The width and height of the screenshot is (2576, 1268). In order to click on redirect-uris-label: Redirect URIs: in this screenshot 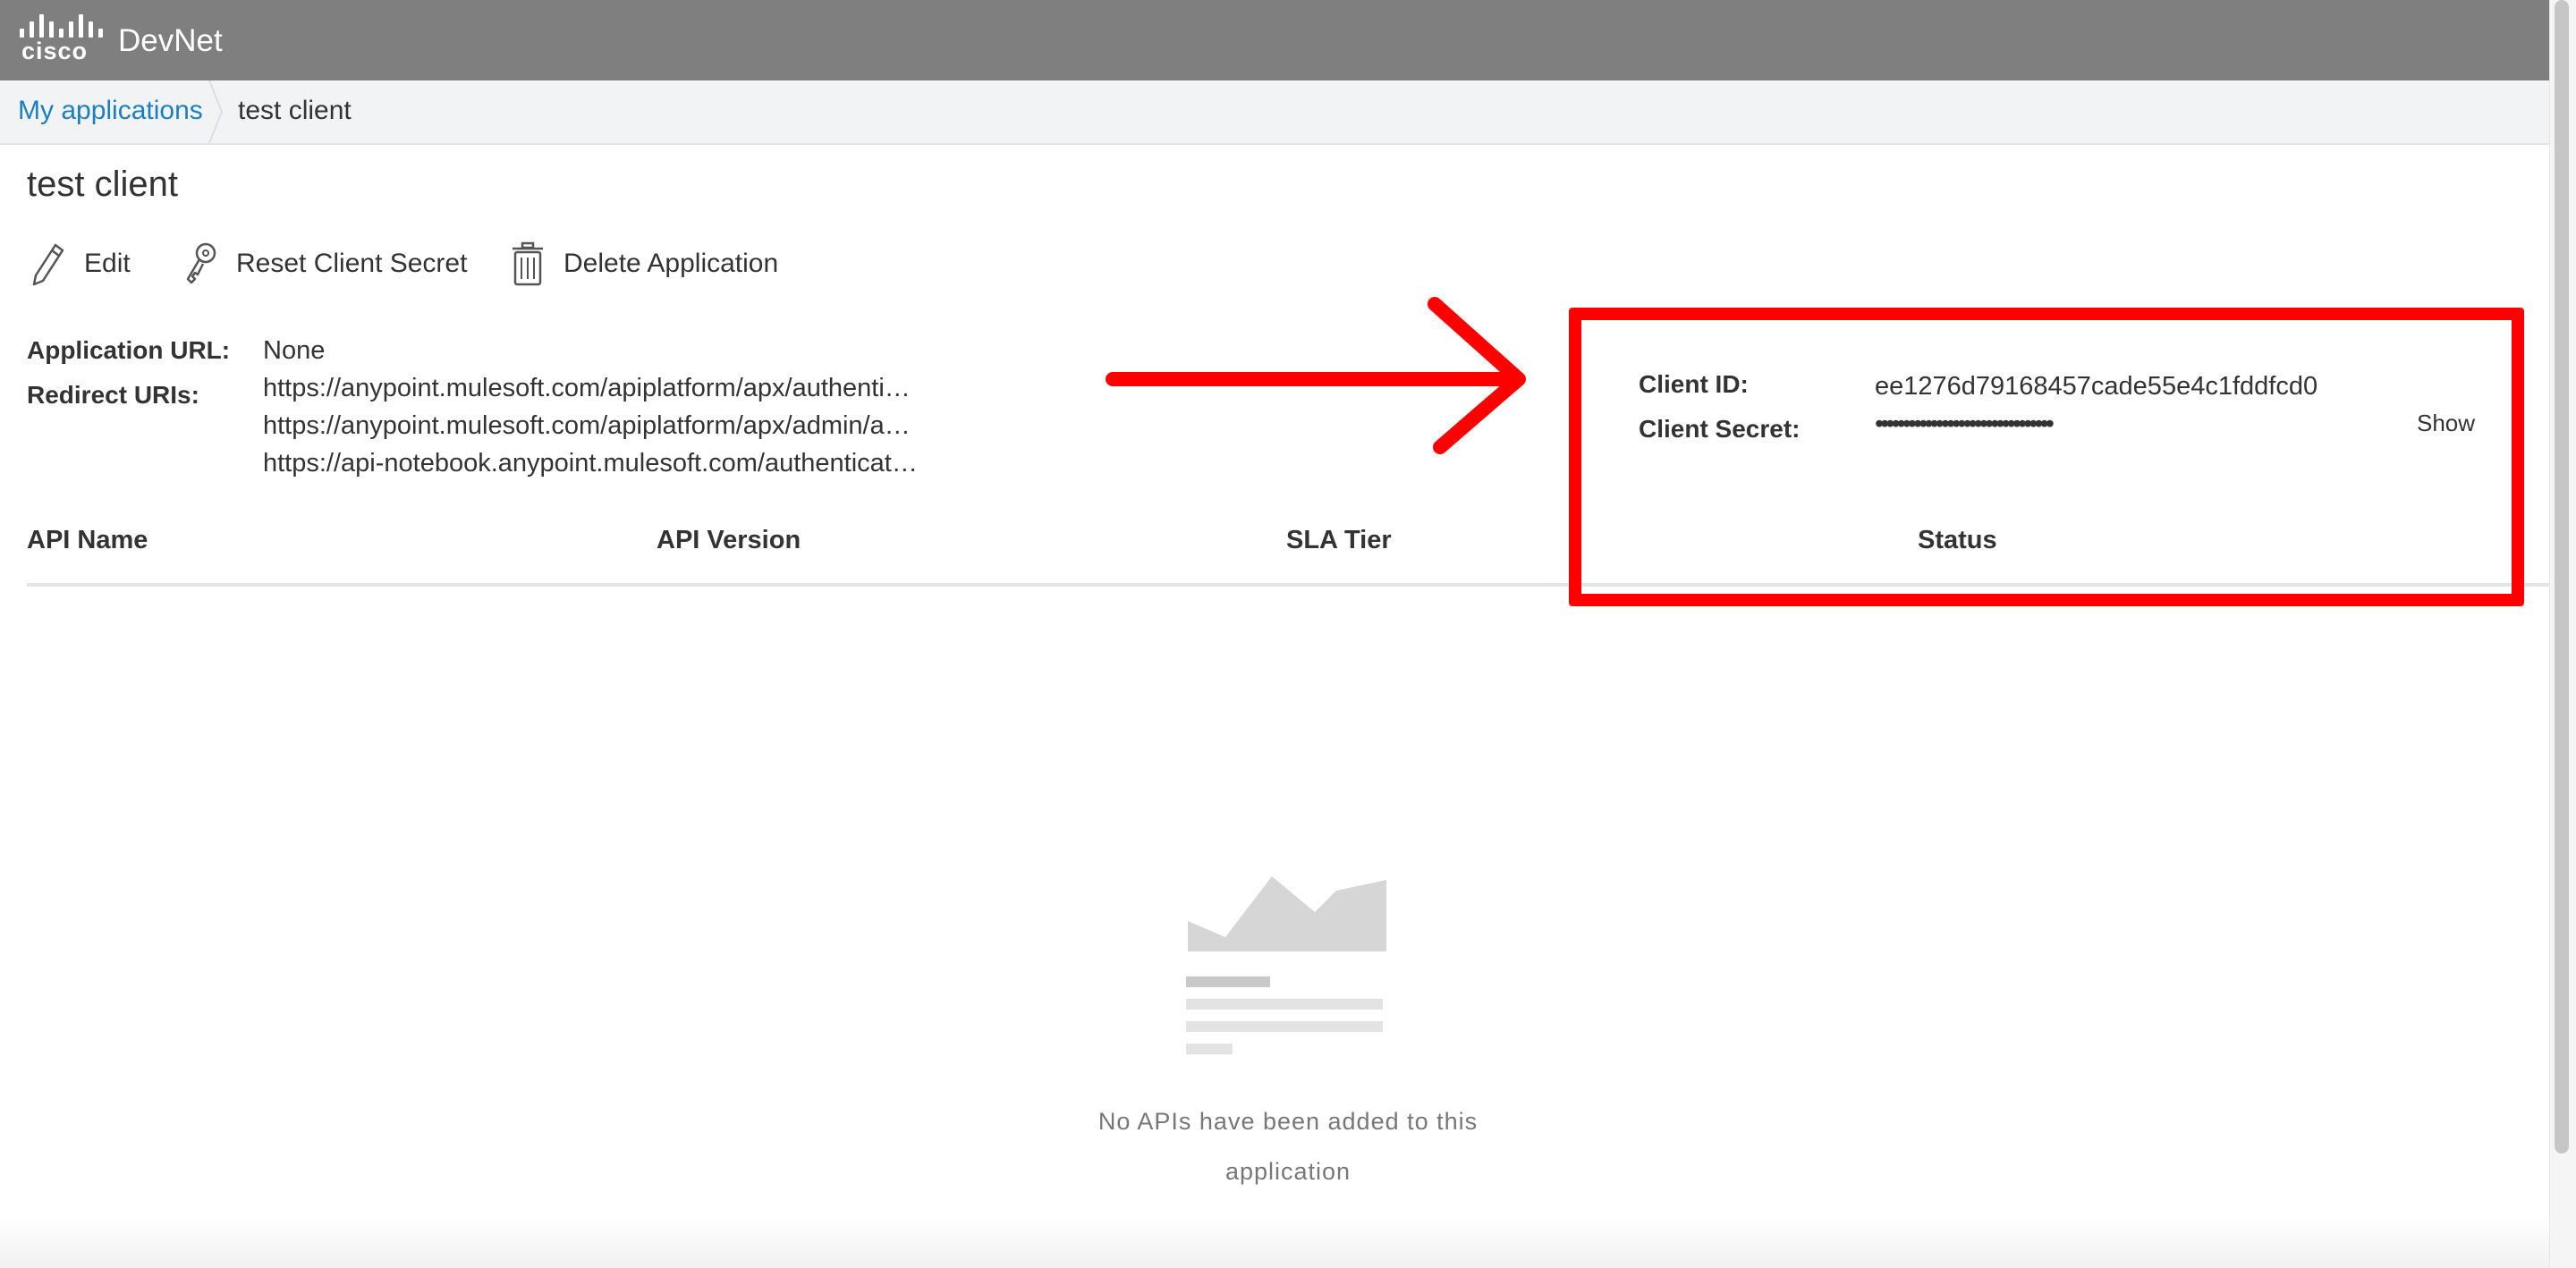, I will do `click(113, 395)`.